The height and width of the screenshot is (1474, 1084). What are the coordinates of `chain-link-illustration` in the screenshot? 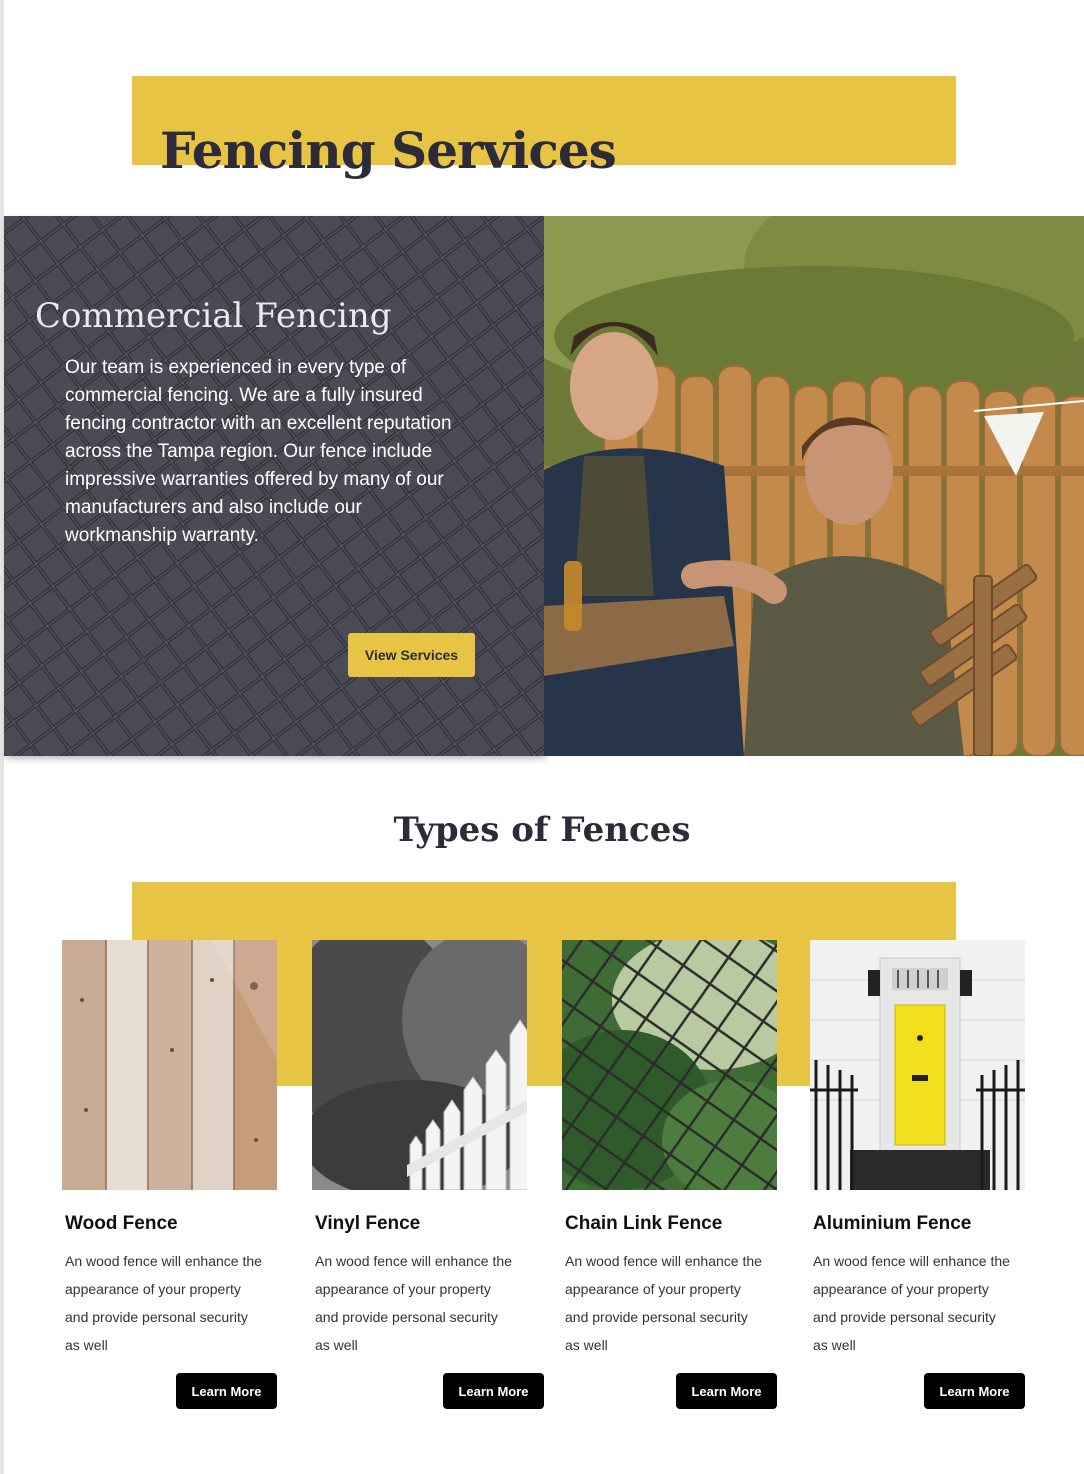 It's located at (669, 1065).